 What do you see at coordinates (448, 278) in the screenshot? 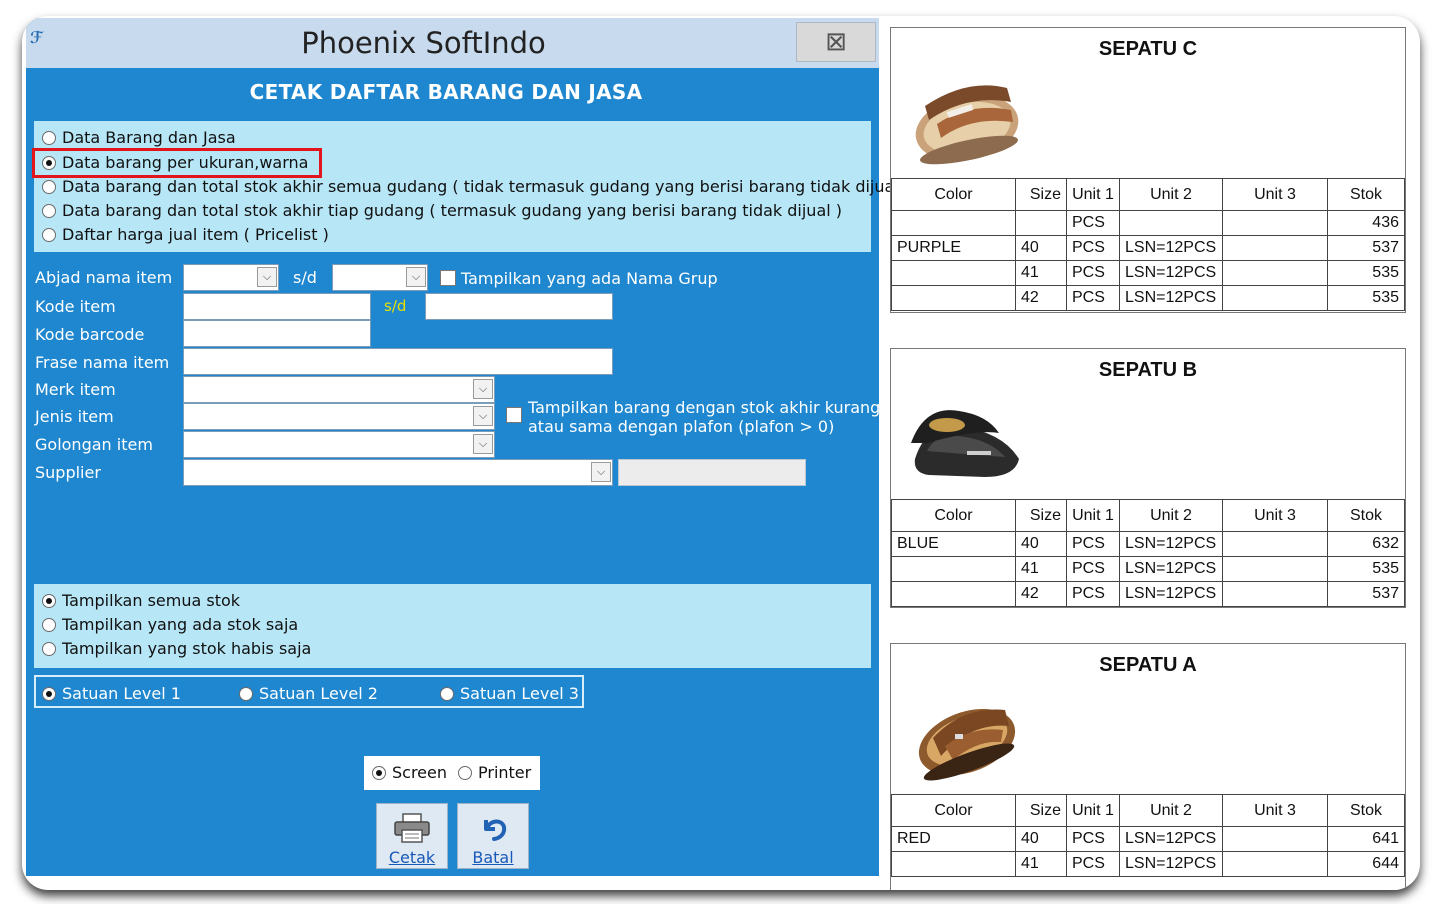
I see `group-name-checkbox` at bounding box center [448, 278].